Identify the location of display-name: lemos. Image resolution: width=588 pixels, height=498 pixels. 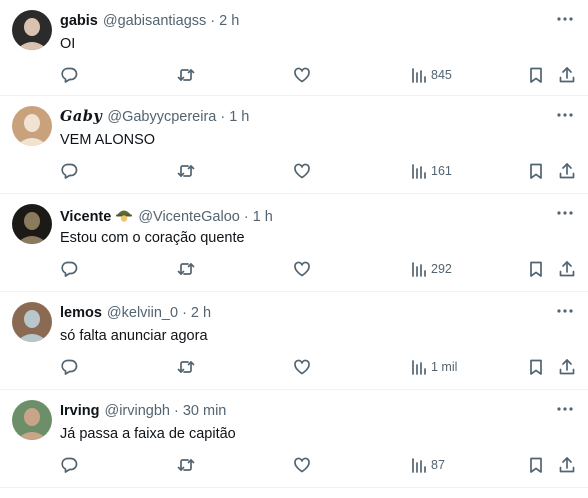
(81, 313).